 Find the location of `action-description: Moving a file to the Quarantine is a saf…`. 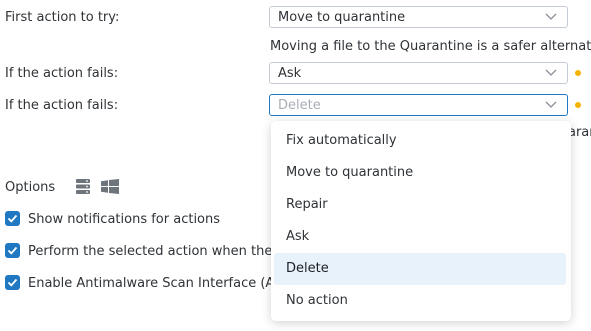

action-description: Moving a file to the Quarantine is a saf… is located at coordinates (430, 46).